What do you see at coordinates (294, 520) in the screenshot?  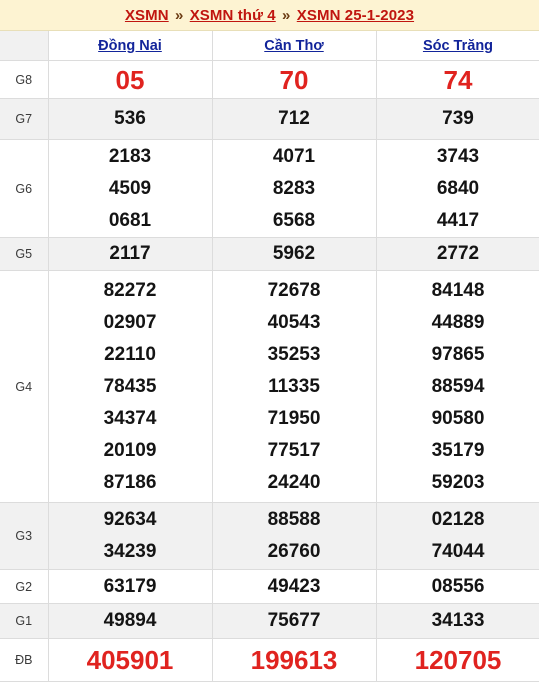 I see `prize-number: 88588` at bounding box center [294, 520].